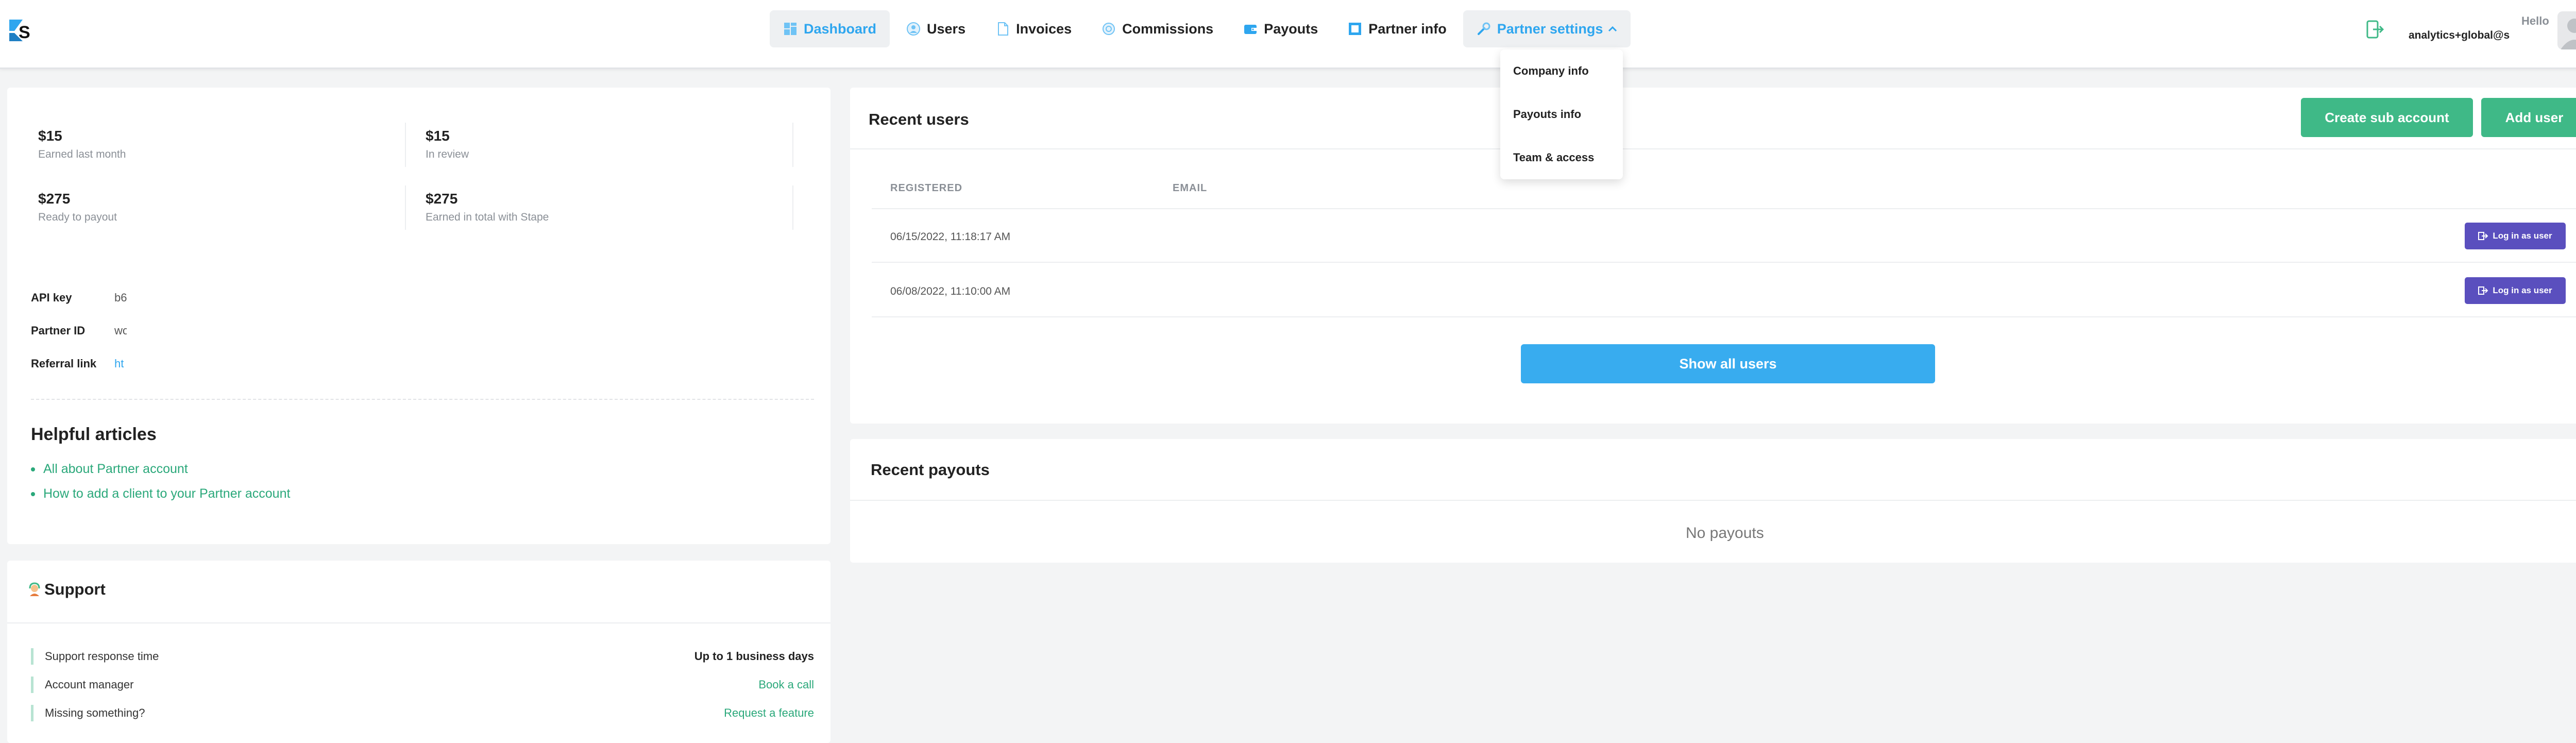 This screenshot has height=743, width=2576. What do you see at coordinates (422, 713) in the screenshot?
I see `missing-something-row: Missing something? Request a feature` at bounding box center [422, 713].